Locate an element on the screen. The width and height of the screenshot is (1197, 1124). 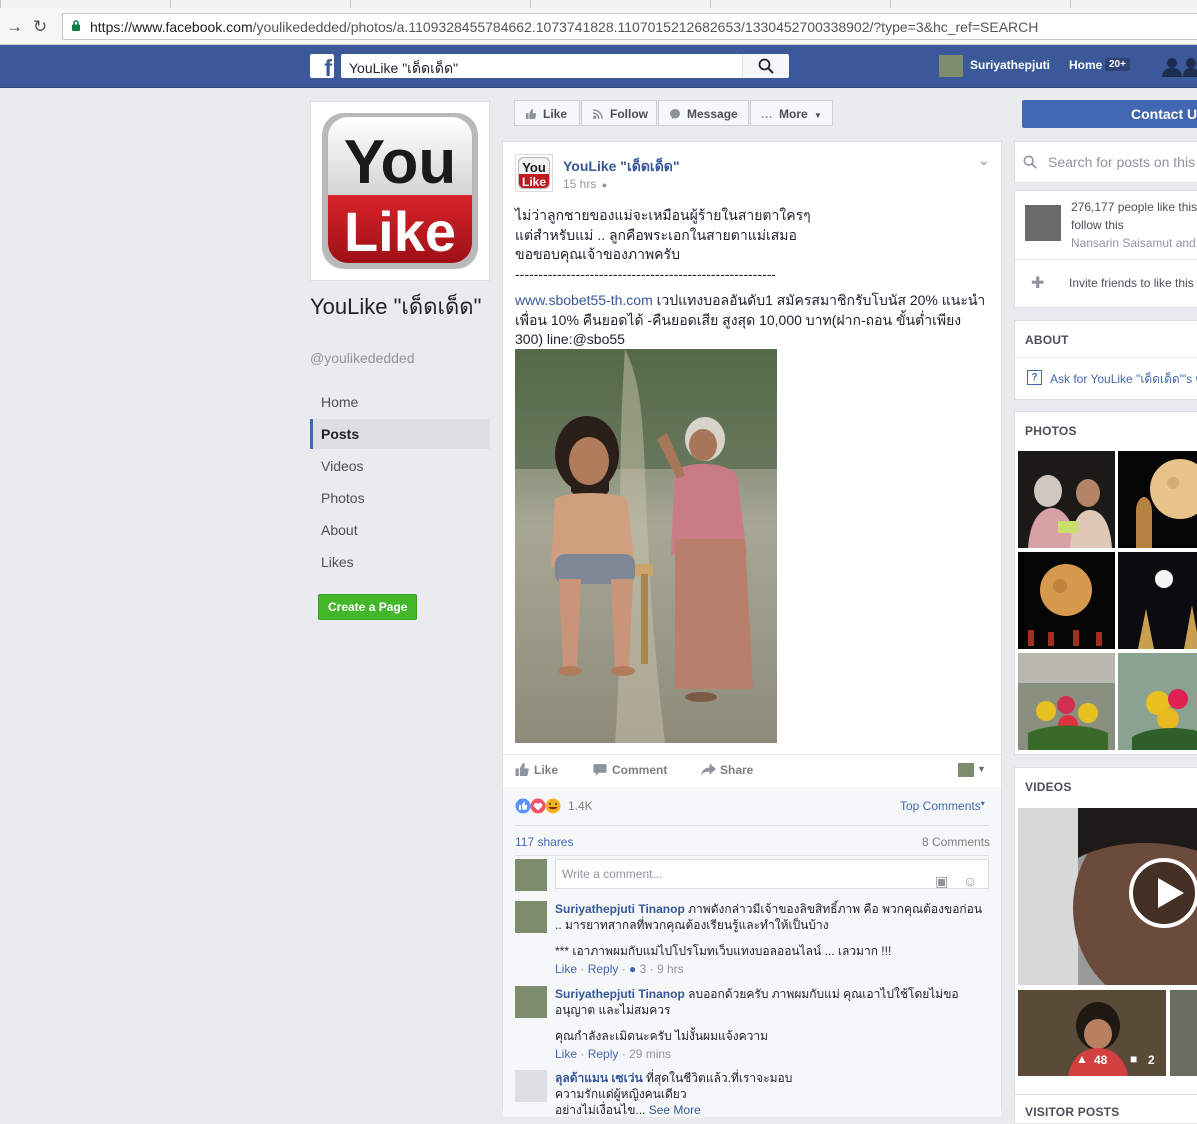
follow-label: Follow is located at coordinates (629, 114).